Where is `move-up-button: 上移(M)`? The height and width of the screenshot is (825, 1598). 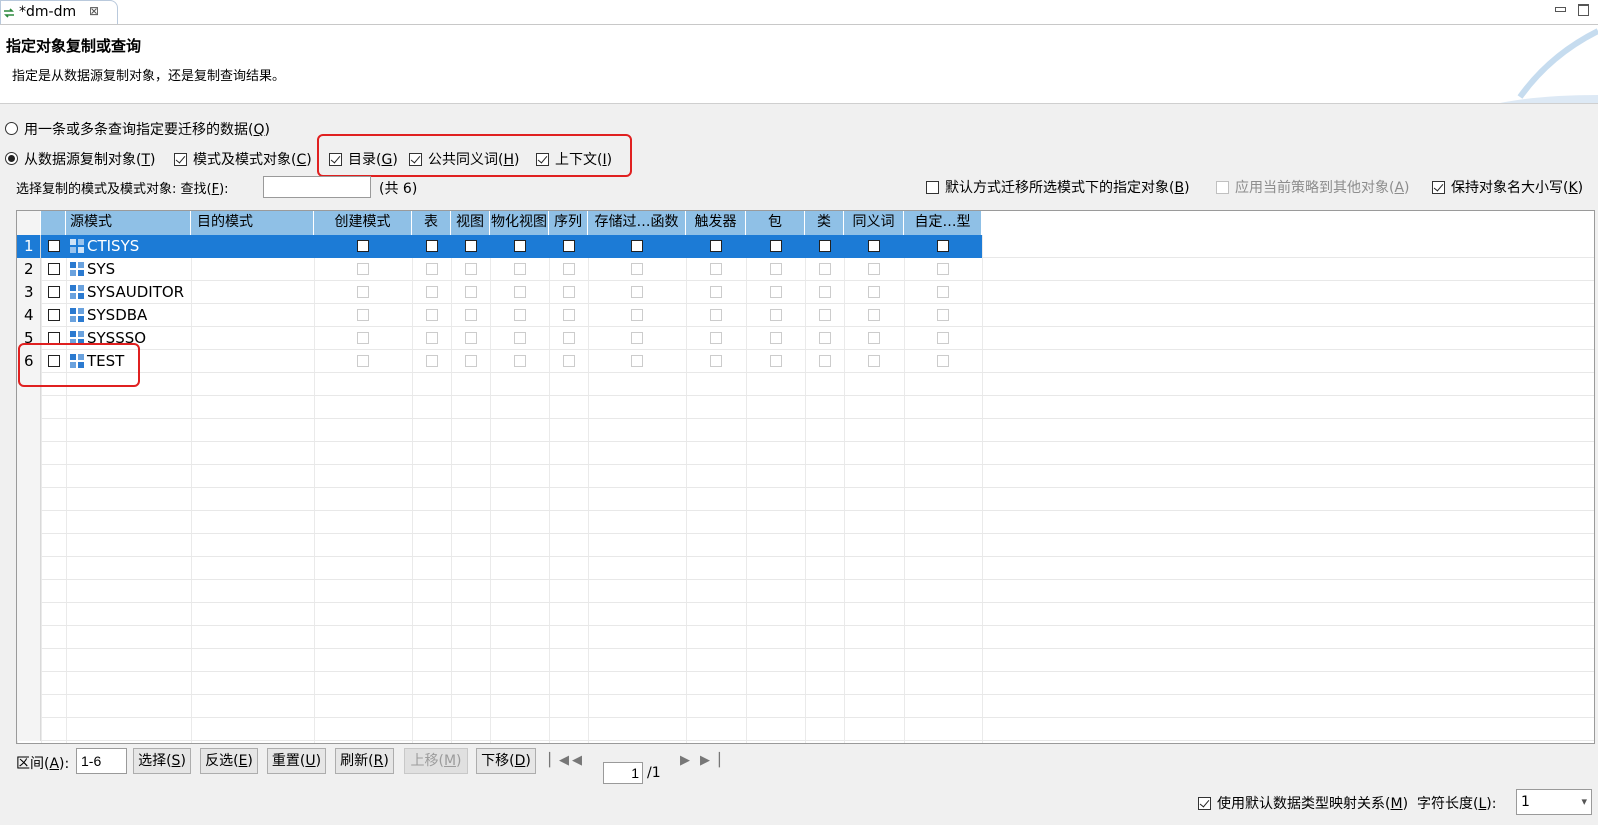 move-up-button: 上移(M) is located at coordinates (436, 761).